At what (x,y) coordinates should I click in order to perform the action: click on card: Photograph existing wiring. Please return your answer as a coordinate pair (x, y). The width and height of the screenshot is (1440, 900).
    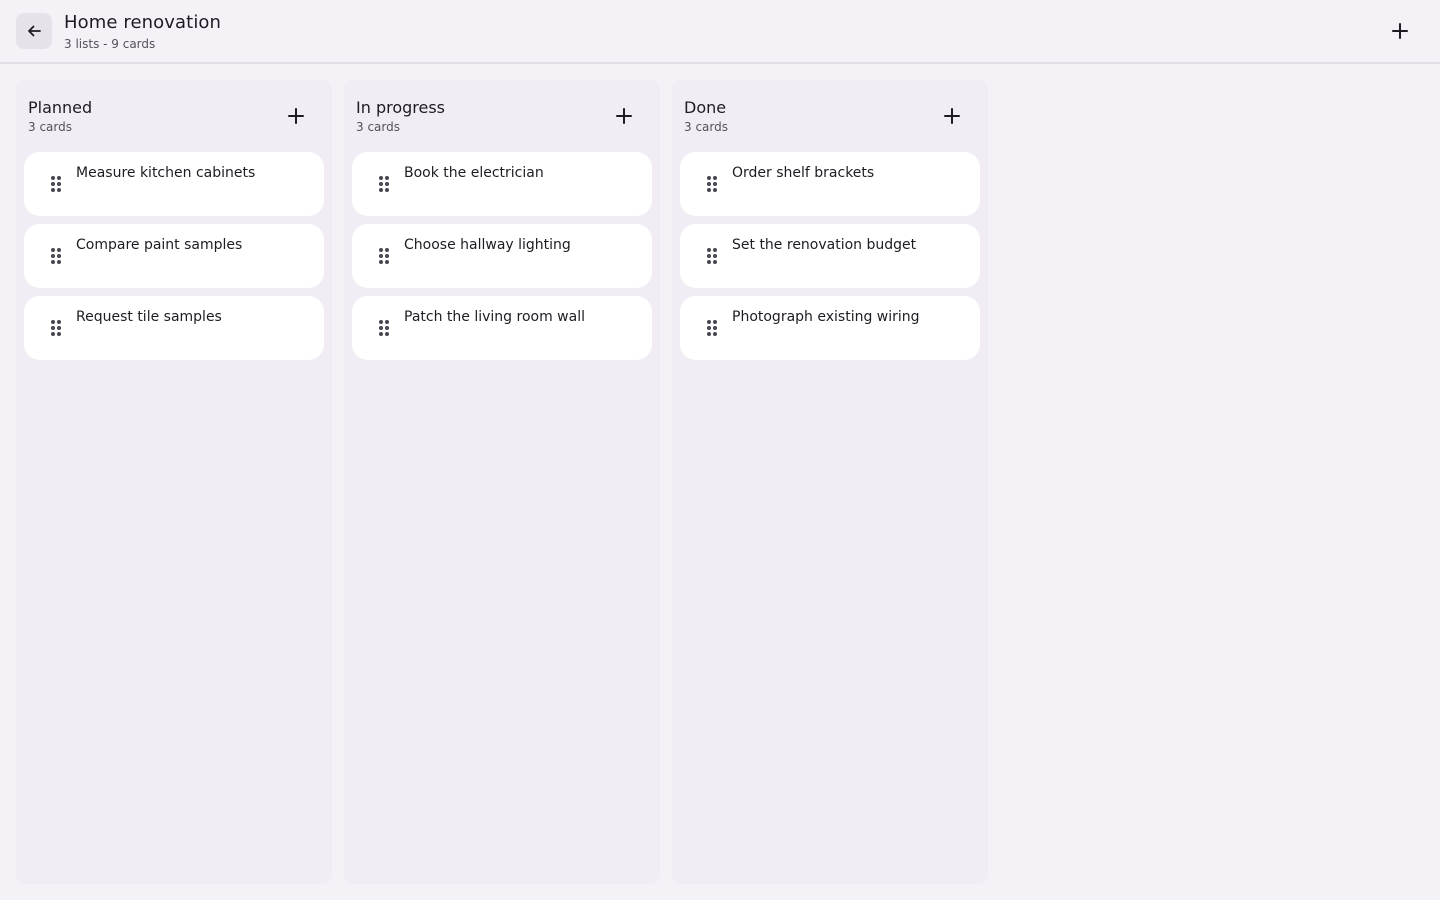
    Looking at the image, I should click on (830, 328).